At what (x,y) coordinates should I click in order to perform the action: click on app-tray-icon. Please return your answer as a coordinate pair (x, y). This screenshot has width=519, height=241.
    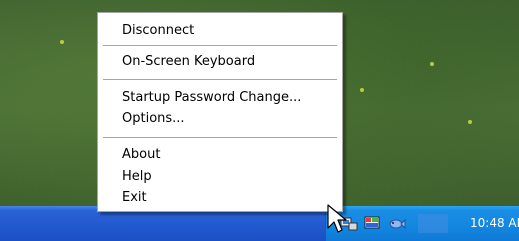
    Looking at the image, I should click on (373, 223).